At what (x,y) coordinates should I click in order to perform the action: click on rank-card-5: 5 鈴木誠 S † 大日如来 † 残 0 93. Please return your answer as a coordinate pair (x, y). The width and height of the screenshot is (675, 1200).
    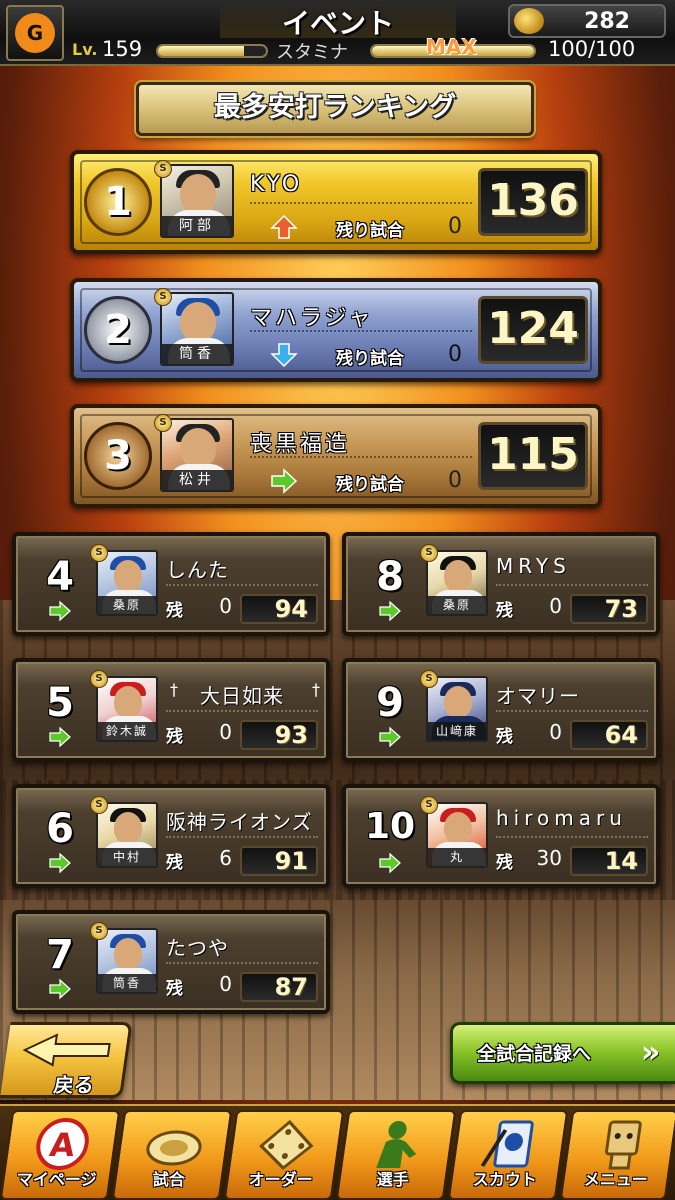
    Looking at the image, I should click on (171, 710).